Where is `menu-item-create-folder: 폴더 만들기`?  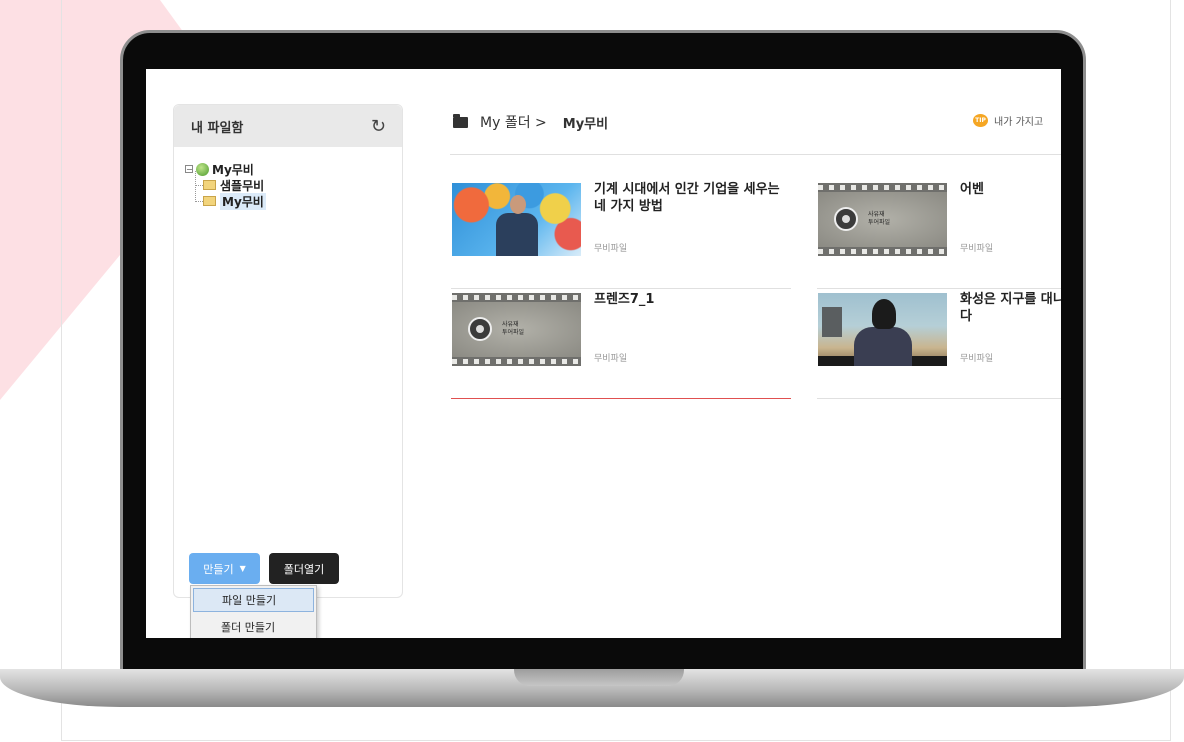 menu-item-create-folder: 폴더 만들기 is located at coordinates (253, 626).